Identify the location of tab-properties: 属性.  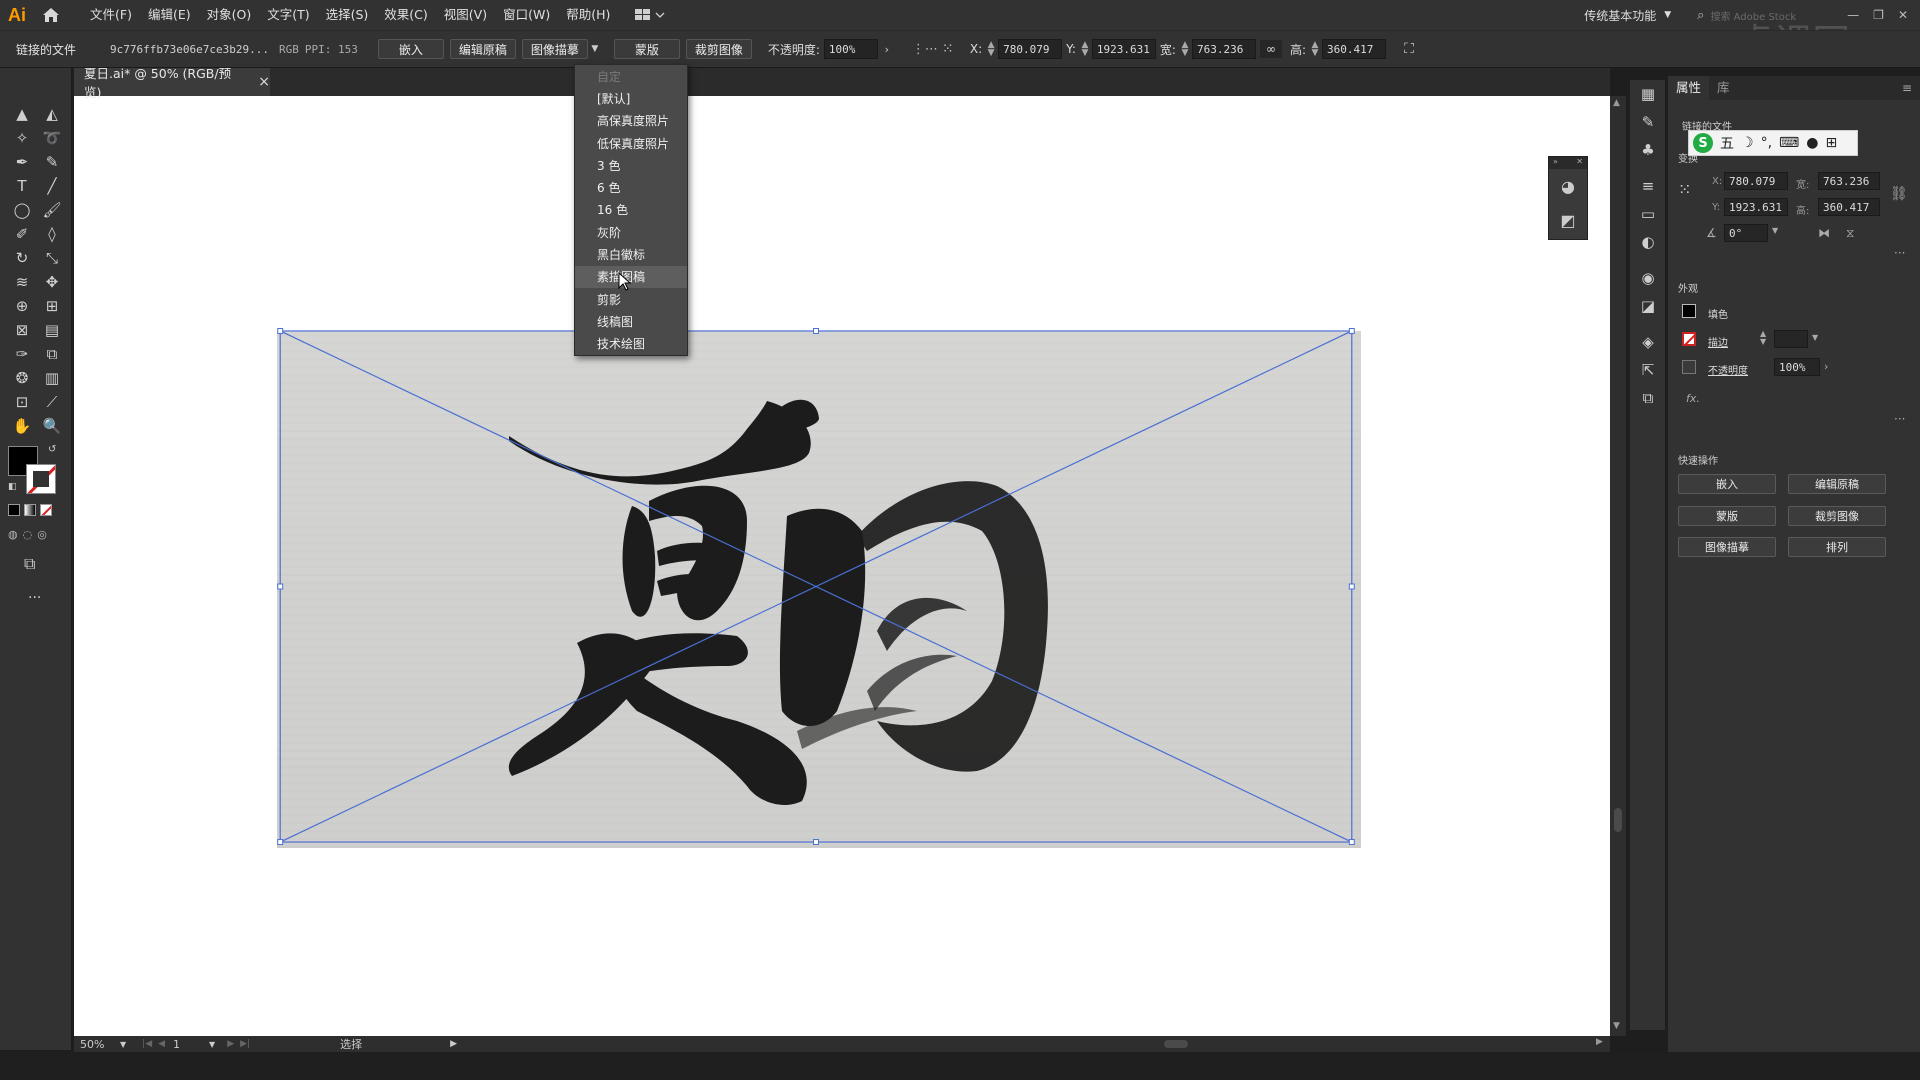
(1688, 88).